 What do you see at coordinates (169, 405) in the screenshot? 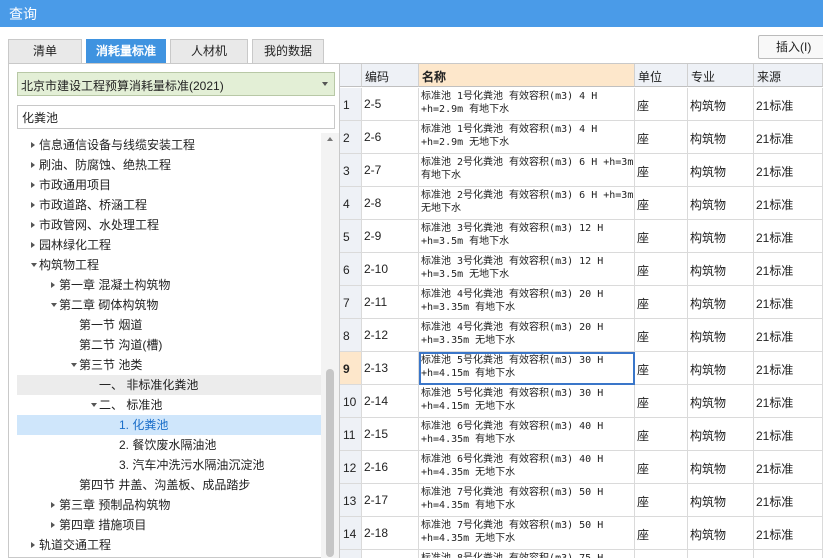
I see `tree-node: 二、 标准池` at bounding box center [169, 405].